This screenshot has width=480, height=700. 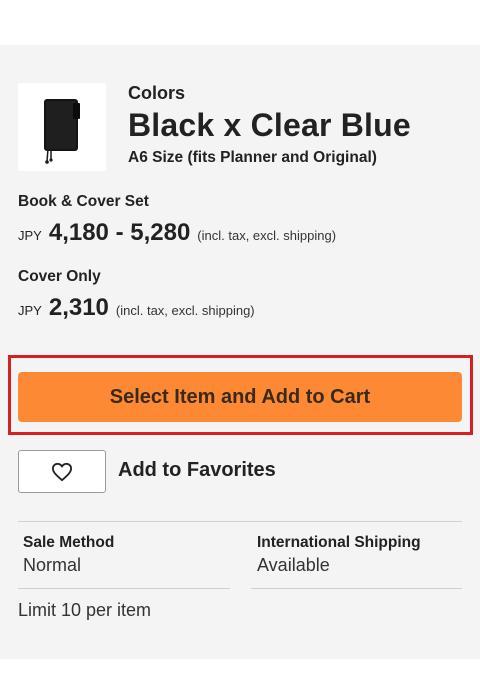 I want to click on price-title: Book & Cover Set, so click(x=83, y=201).